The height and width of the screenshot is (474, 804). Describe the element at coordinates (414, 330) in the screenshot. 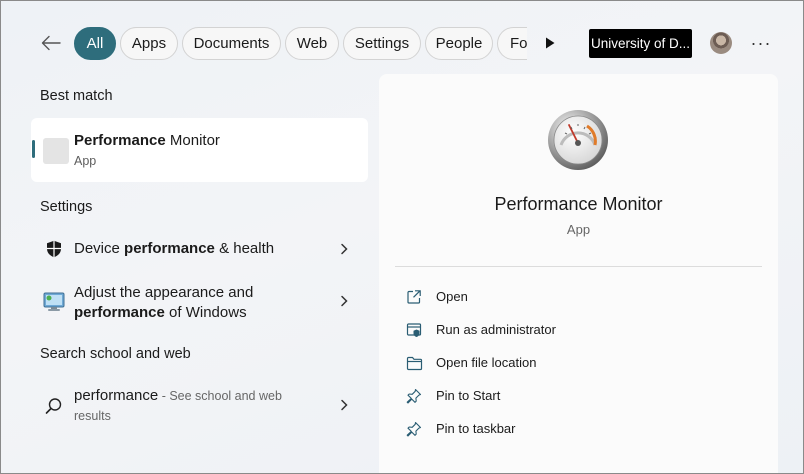

I see `shield-admin-icon` at that location.